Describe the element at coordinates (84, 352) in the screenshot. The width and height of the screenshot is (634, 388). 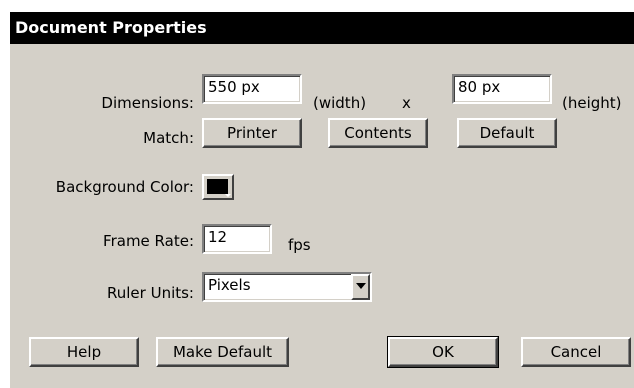
I see `help-button: Help` at that location.